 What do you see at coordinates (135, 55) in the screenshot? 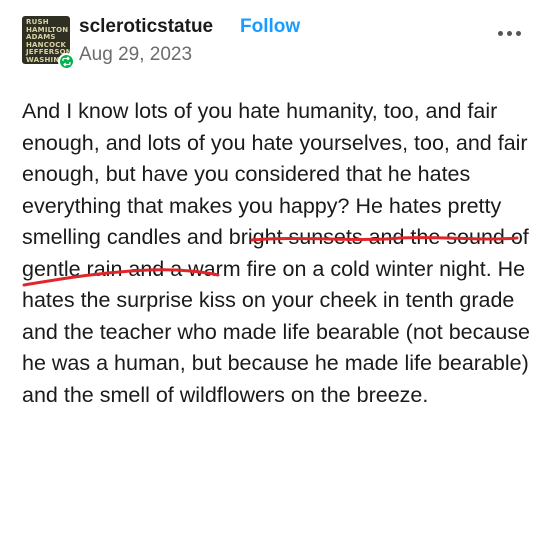
I see `post-date: Aug 29, 2023` at bounding box center [135, 55].